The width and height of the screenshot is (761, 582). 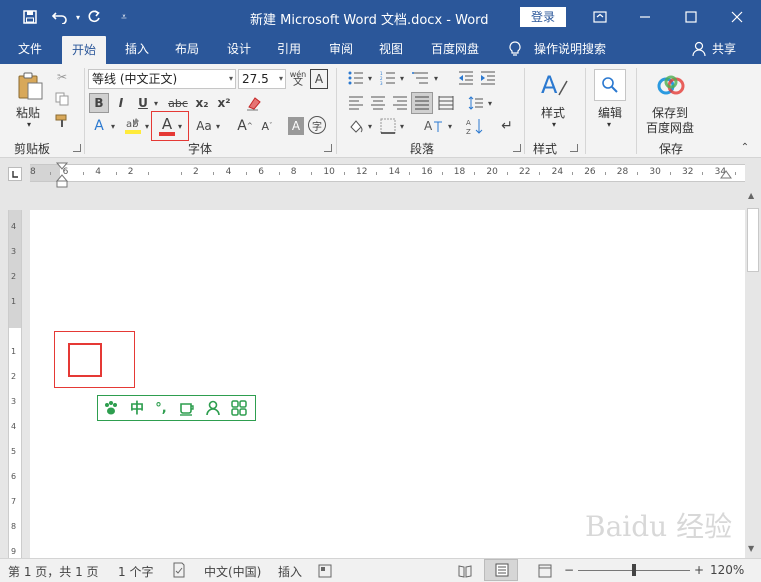 I want to click on copy-icon, so click(x=62, y=99).